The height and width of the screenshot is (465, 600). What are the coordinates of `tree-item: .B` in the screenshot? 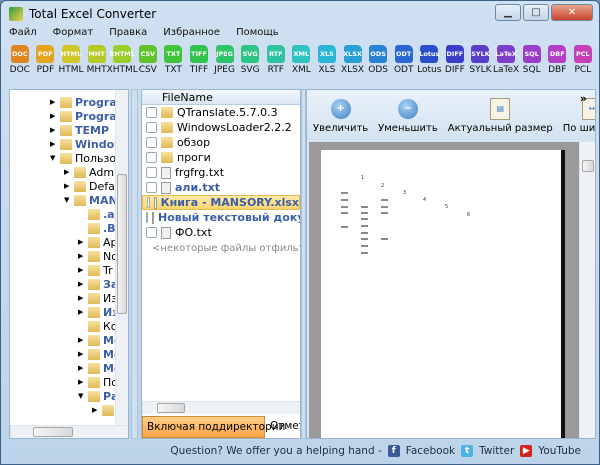 It's located at (97, 228).